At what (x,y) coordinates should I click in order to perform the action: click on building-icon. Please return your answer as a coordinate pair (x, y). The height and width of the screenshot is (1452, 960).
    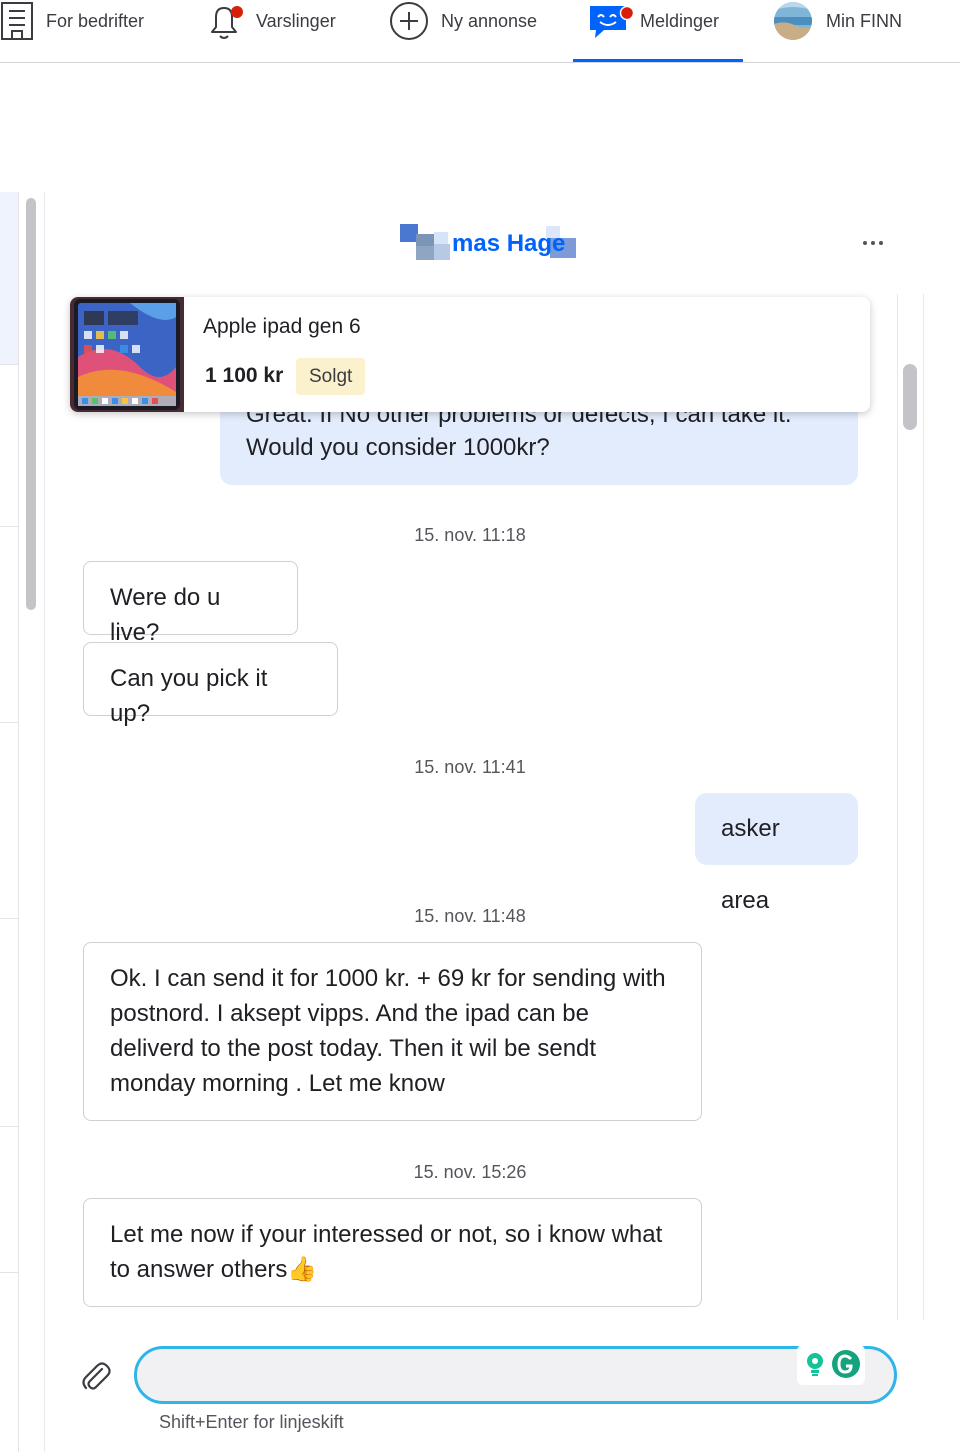
    Looking at the image, I should click on (17, 21).